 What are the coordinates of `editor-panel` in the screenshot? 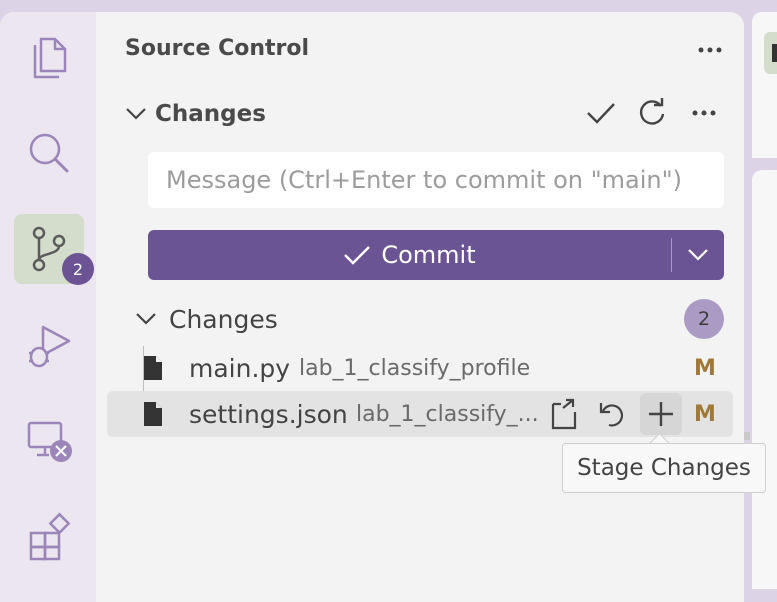 It's located at (764, 379).